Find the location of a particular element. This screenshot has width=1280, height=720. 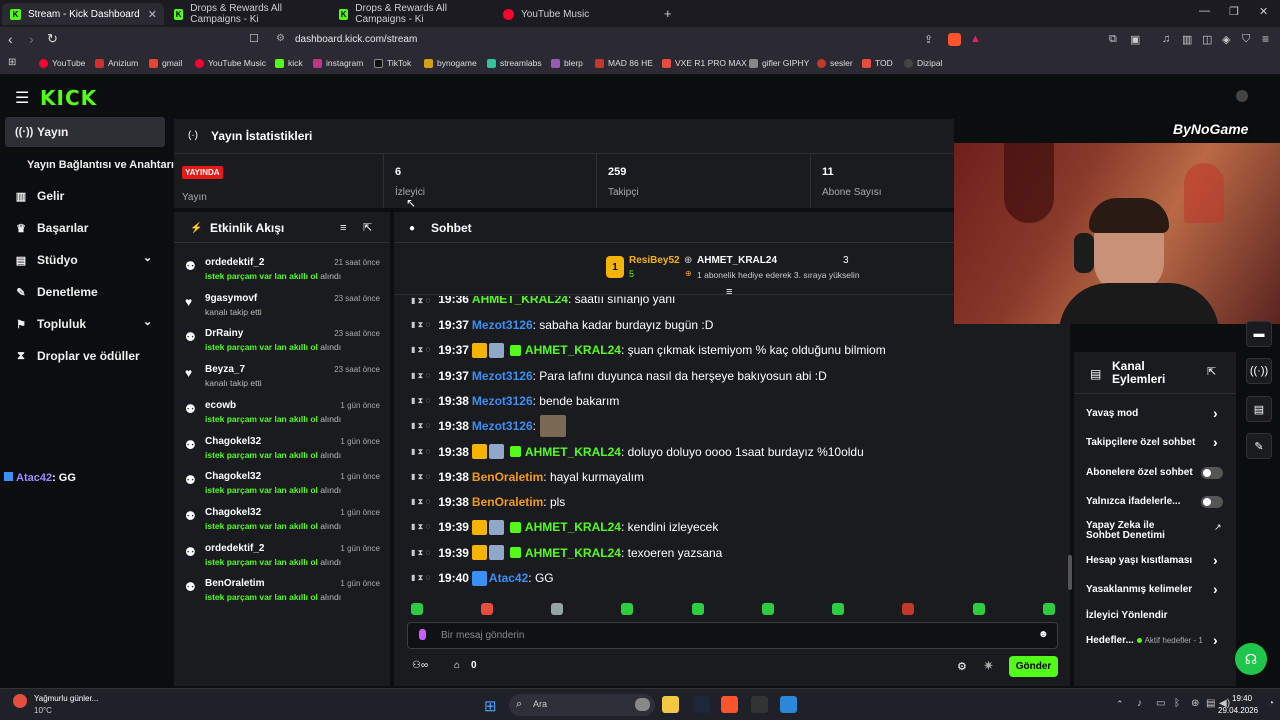

sidebar-item-basarilar: ♛ Başarılar is located at coordinates (85, 228).